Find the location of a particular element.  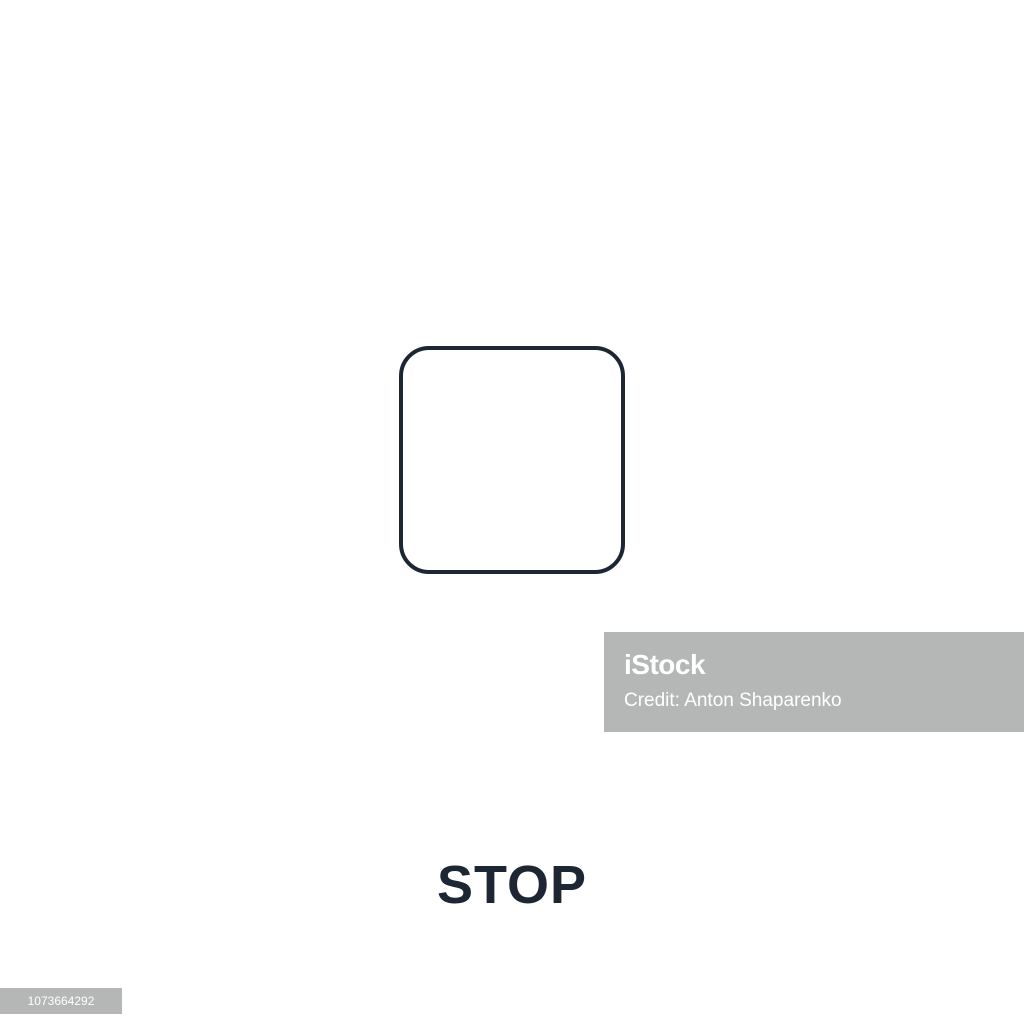

stop-icon is located at coordinates (512, 460).